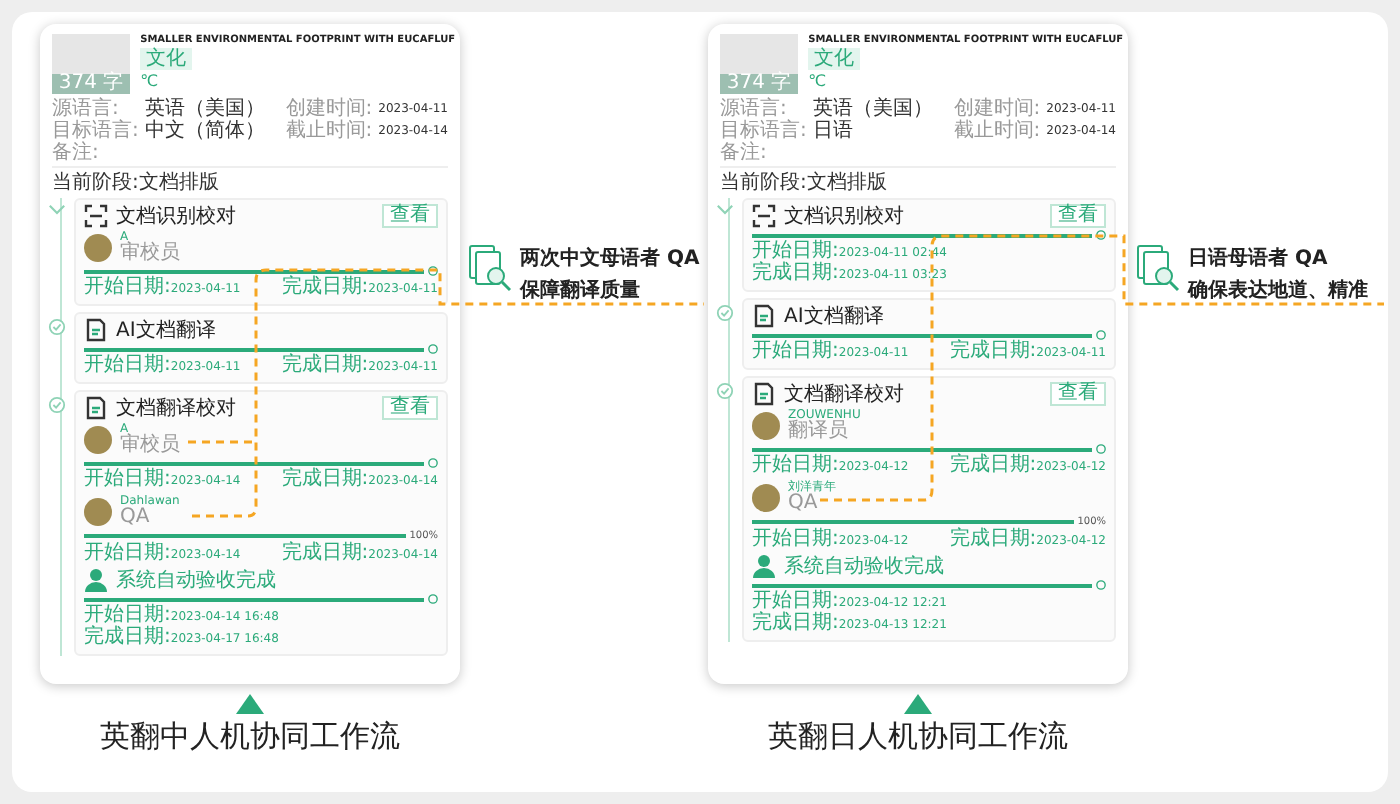 The height and width of the screenshot is (804, 1400). I want to click on meta-value: 中文（简体）, so click(205, 131).